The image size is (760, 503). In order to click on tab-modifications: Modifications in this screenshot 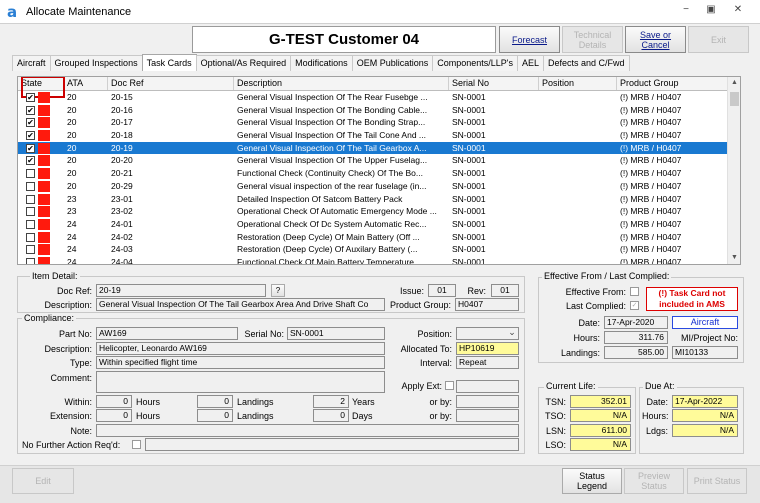, I will do `click(321, 63)`.